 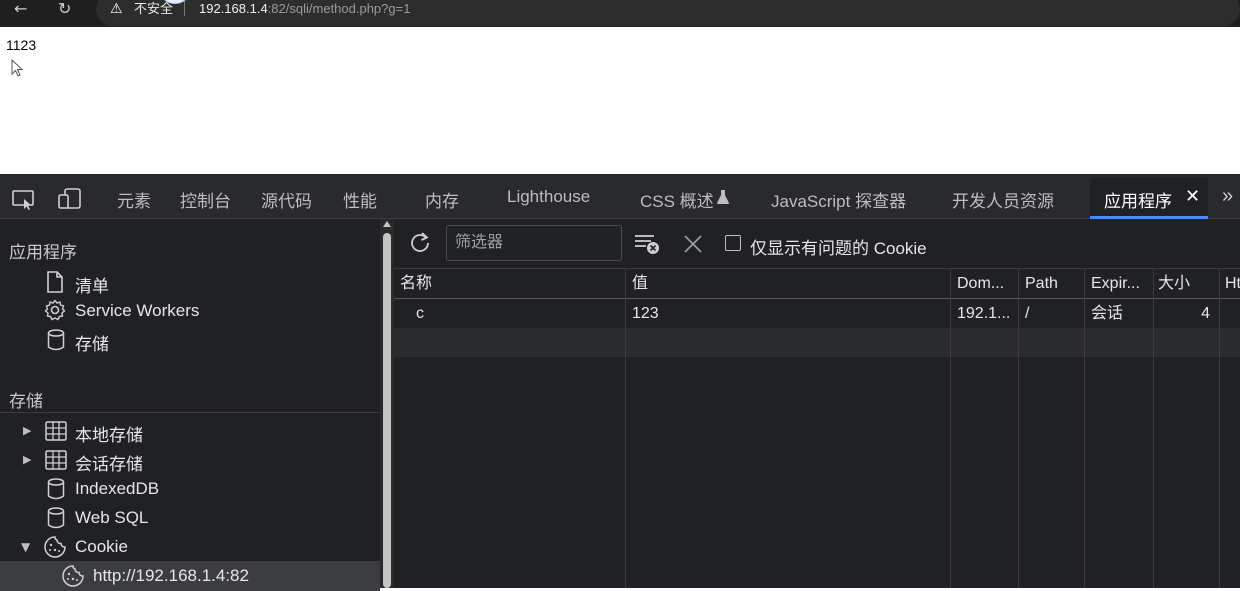 What do you see at coordinates (25, 547) in the screenshot?
I see `collapse-arrow-icon: ▼` at bounding box center [25, 547].